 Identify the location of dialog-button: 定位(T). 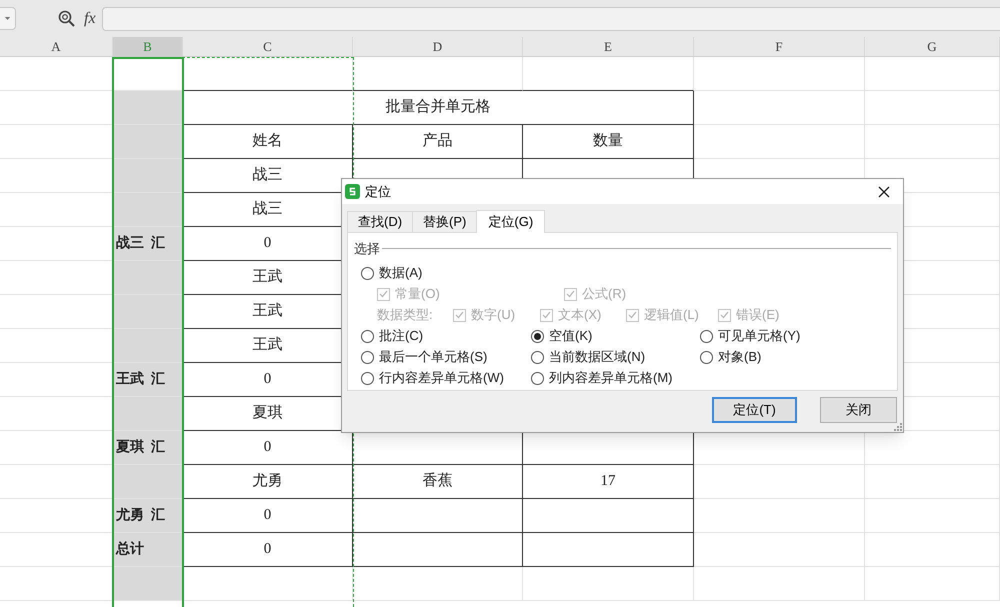
(754, 410).